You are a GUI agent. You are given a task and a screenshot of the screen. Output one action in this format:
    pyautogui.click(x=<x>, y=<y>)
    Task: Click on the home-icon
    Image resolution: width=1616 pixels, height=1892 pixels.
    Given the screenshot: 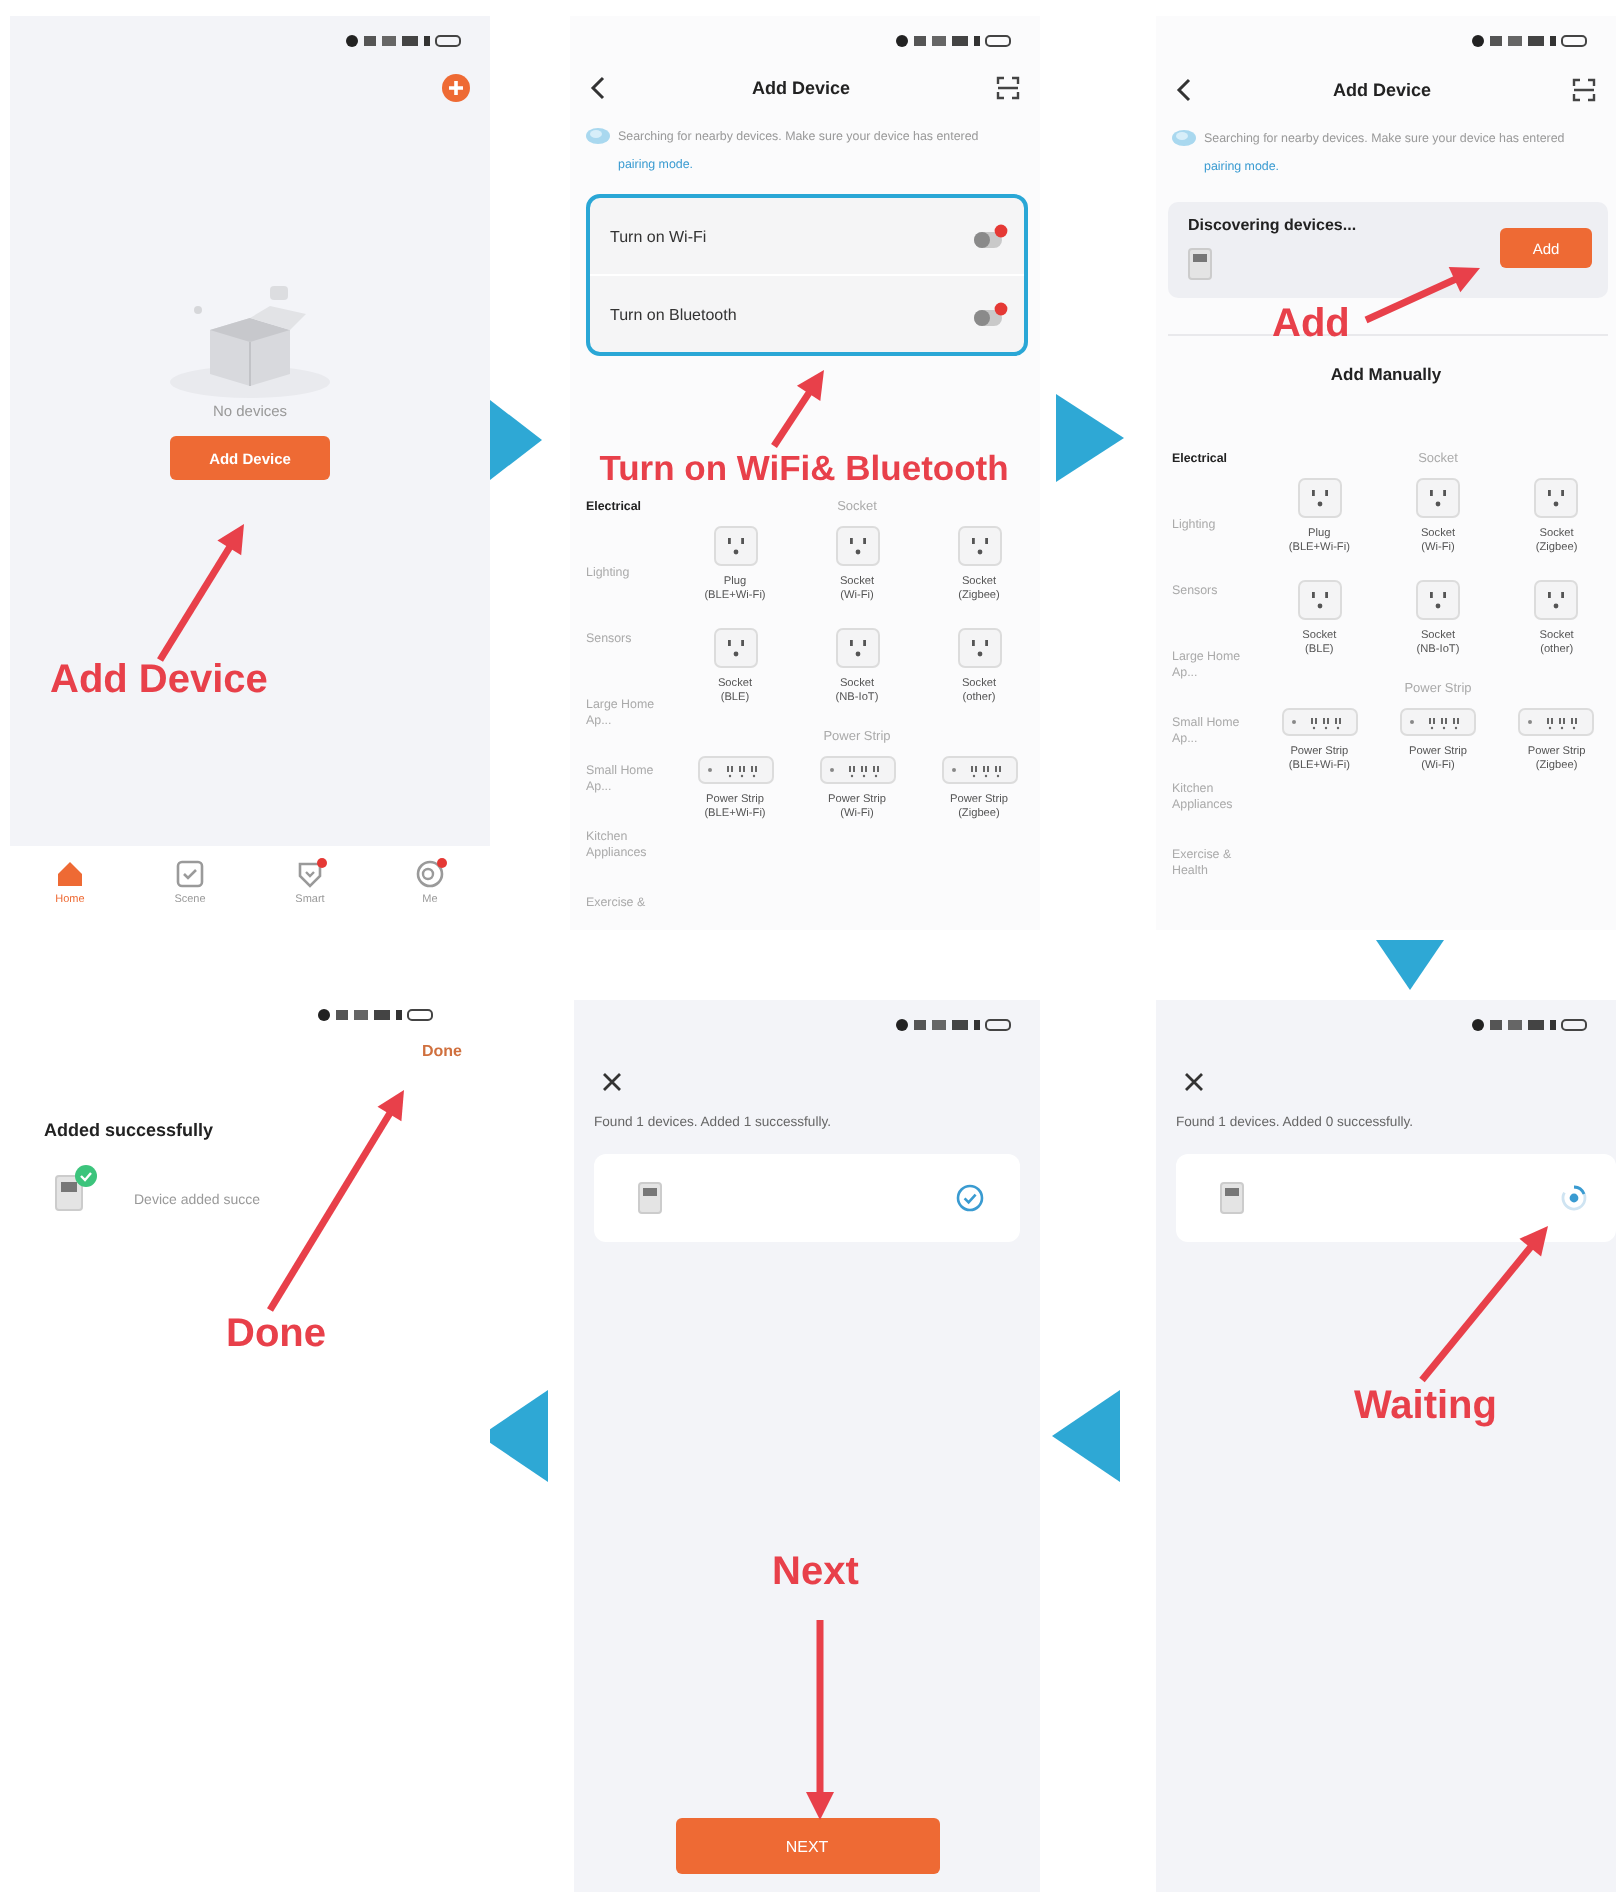 What is the action you would take?
    pyautogui.click(x=70, y=874)
    